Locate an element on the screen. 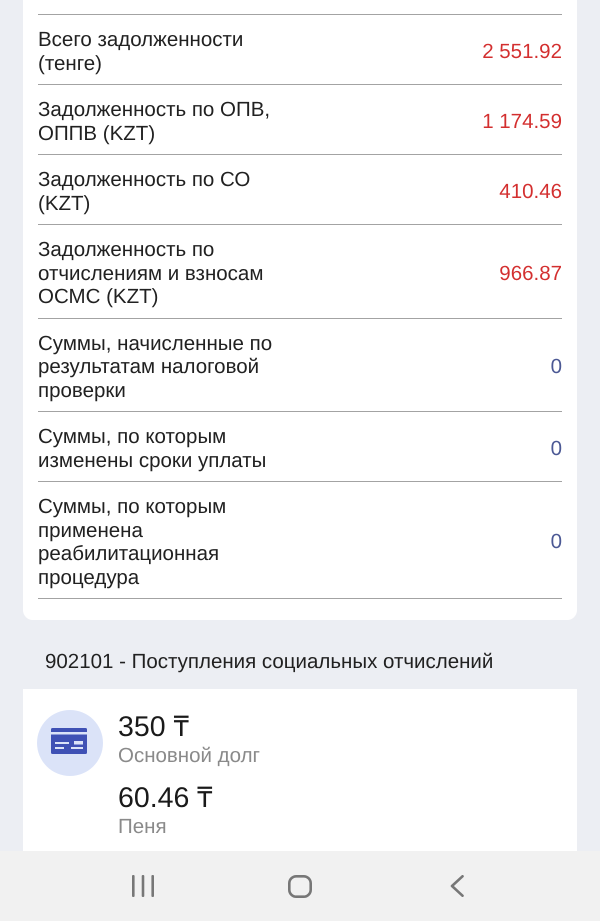 The image size is (600, 921). debt-amount: 966.87 is located at coordinates (530, 273).